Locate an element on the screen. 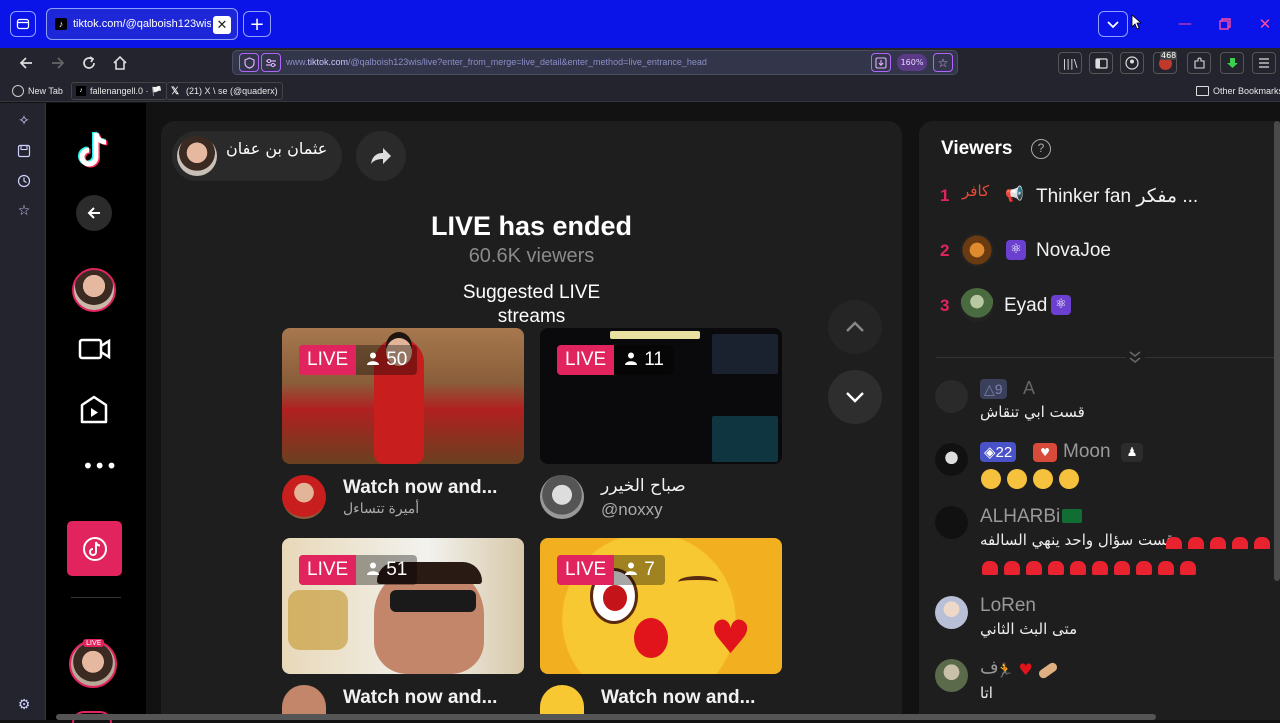  stream-card-thumbnail: LIVE 51 is located at coordinates (403, 606).